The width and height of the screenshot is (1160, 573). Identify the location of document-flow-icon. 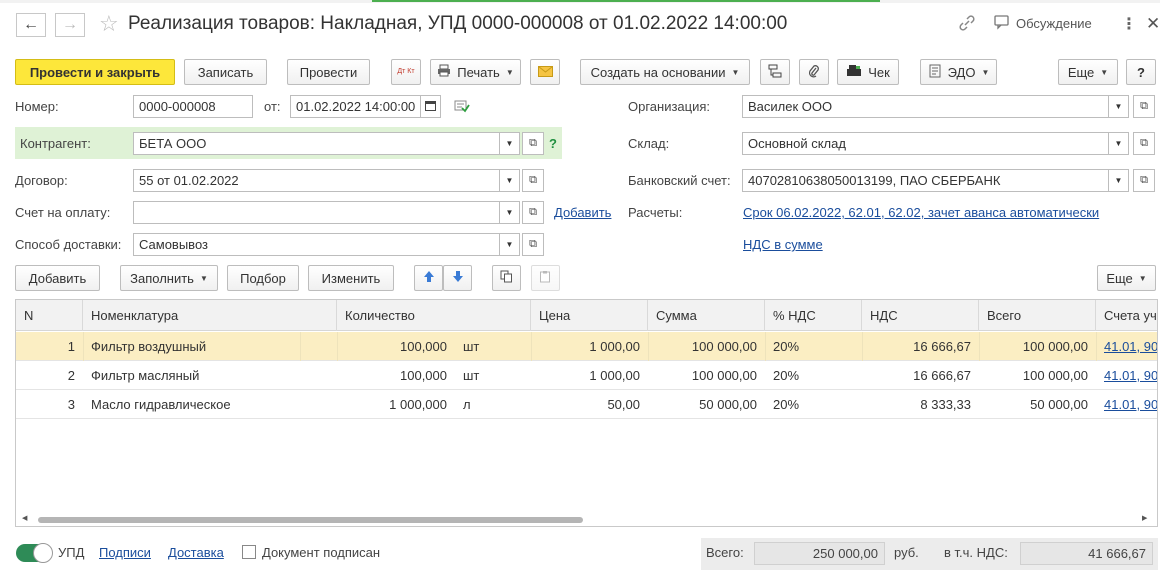
(935, 72).